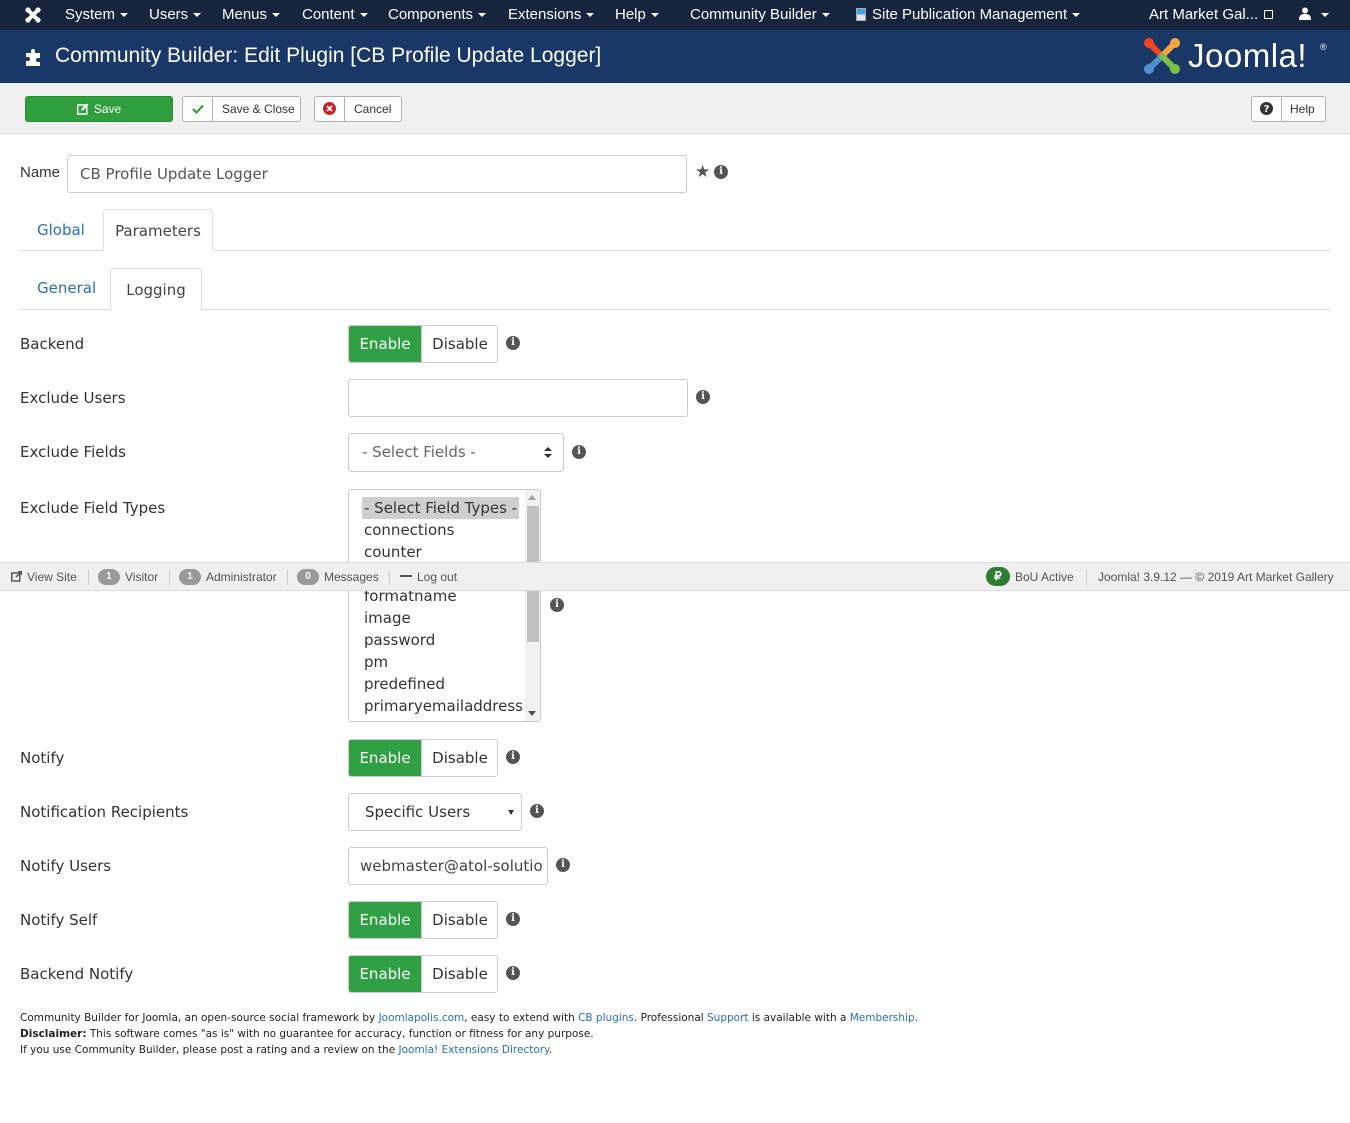 The width and height of the screenshot is (1350, 1123). I want to click on menu-menus: Menus, so click(251, 15).